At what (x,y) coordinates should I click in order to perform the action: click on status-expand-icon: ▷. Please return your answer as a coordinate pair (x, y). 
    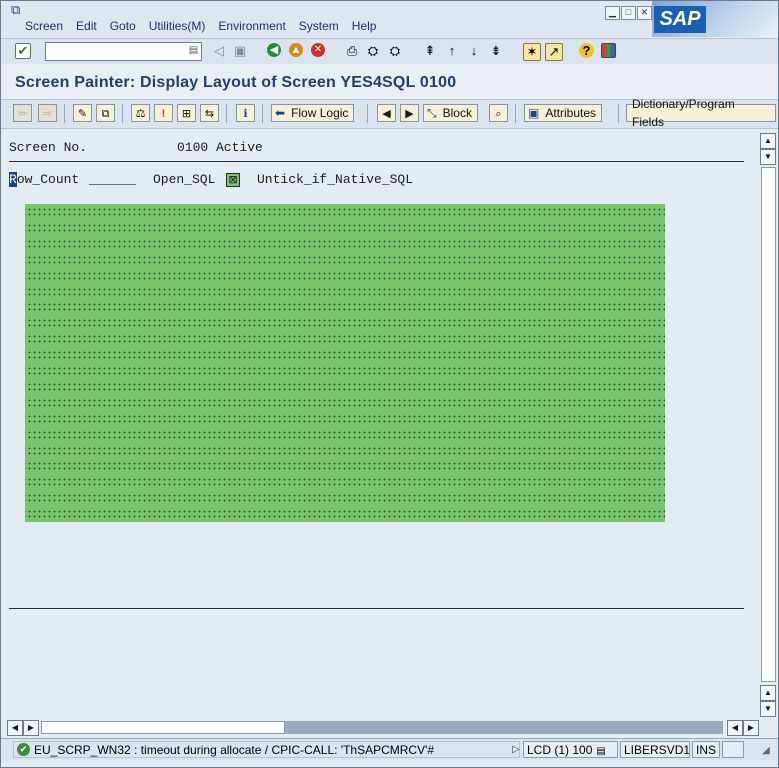
    Looking at the image, I should click on (516, 750).